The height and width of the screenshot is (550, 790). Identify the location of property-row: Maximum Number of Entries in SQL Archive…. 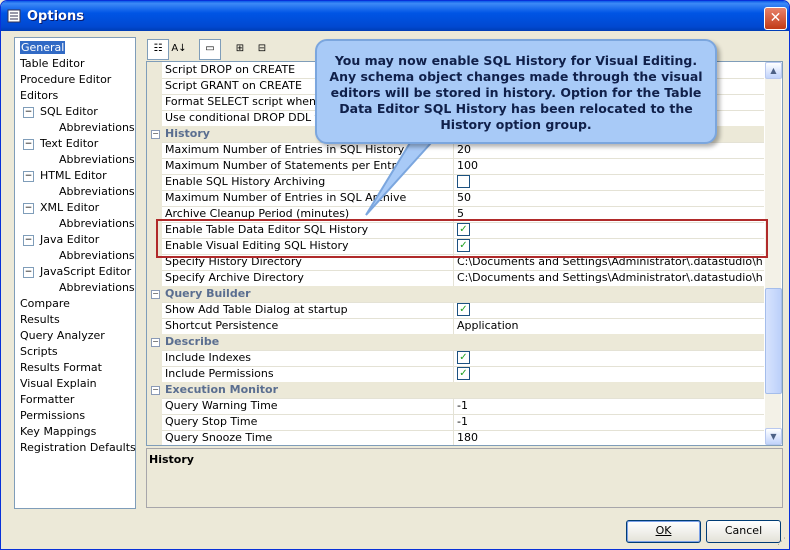
(455, 198).